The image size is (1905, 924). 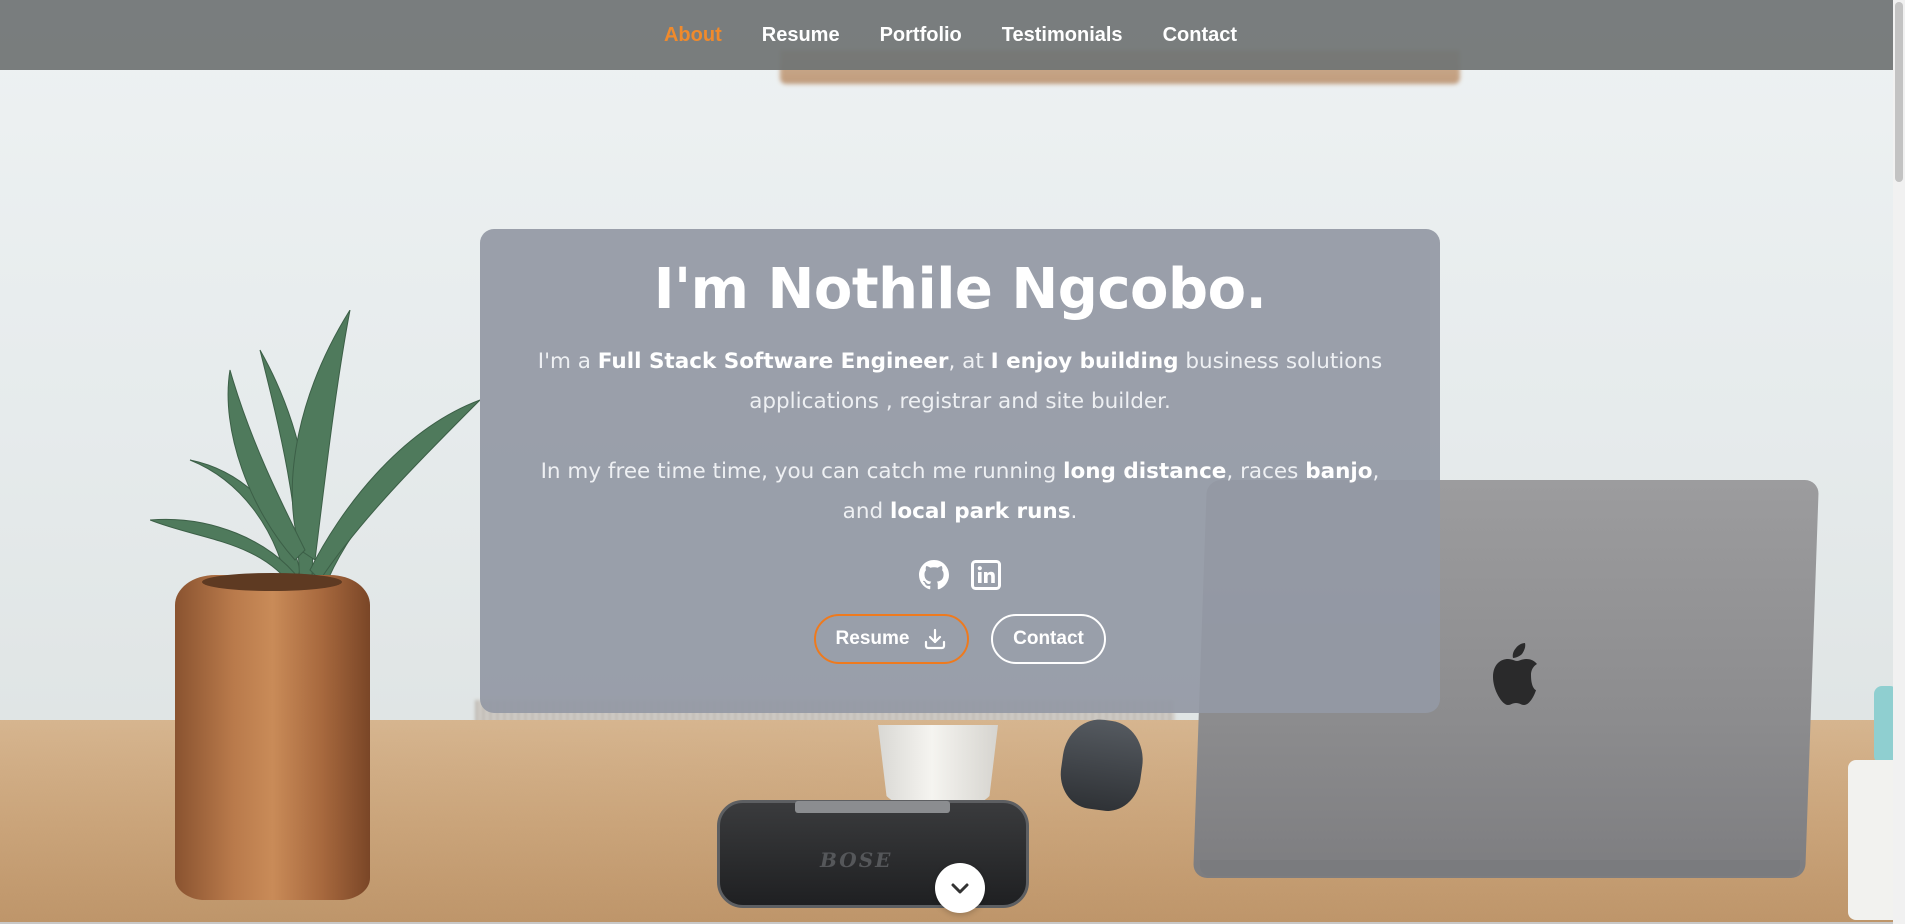 I want to click on apple-logo-icon, so click(x=1513, y=673).